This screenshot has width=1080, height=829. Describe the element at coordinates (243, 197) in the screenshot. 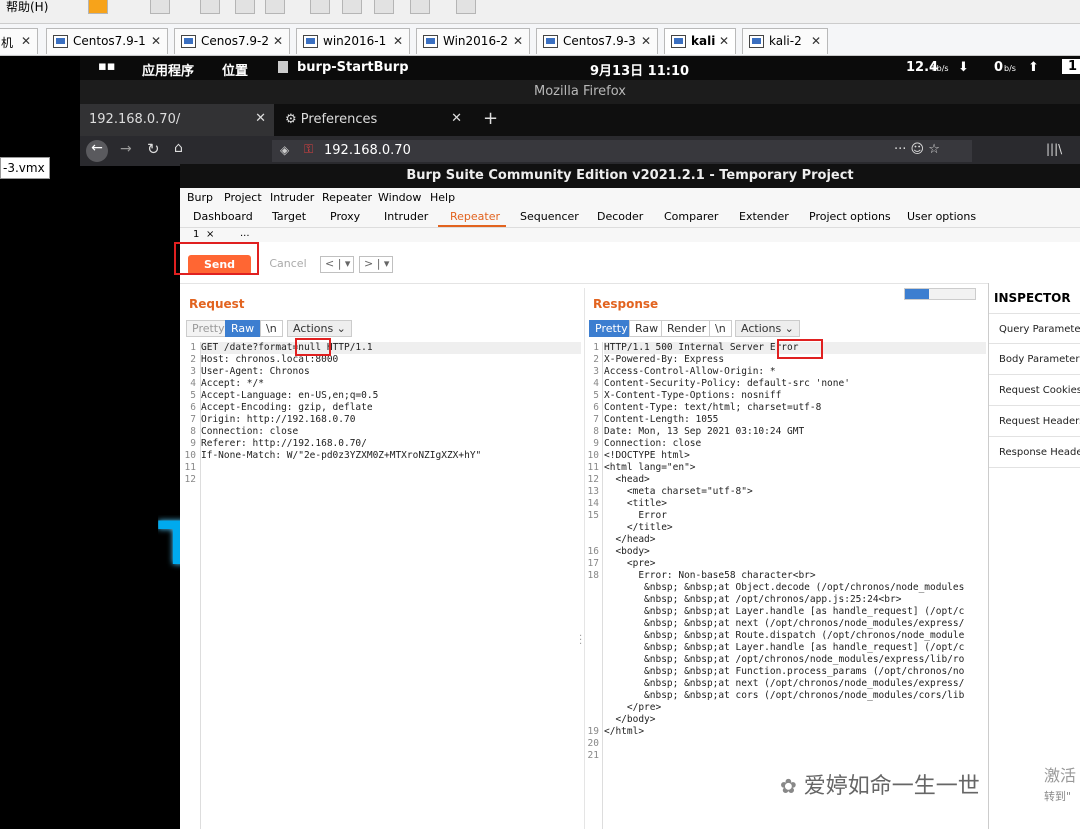

I see `menu-project: Project` at that location.